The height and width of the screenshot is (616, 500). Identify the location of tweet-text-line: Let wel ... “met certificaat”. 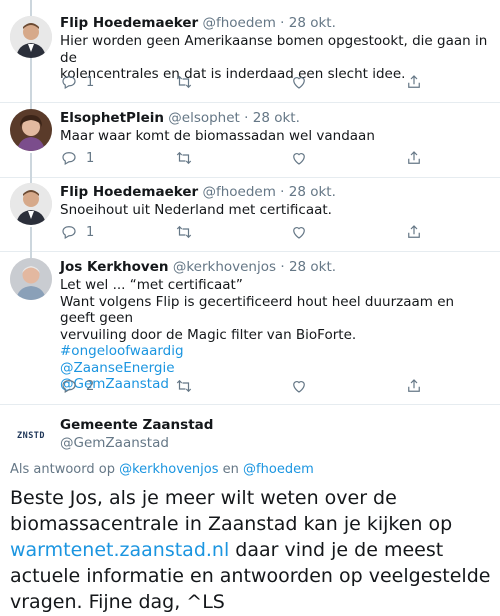
(151, 285).